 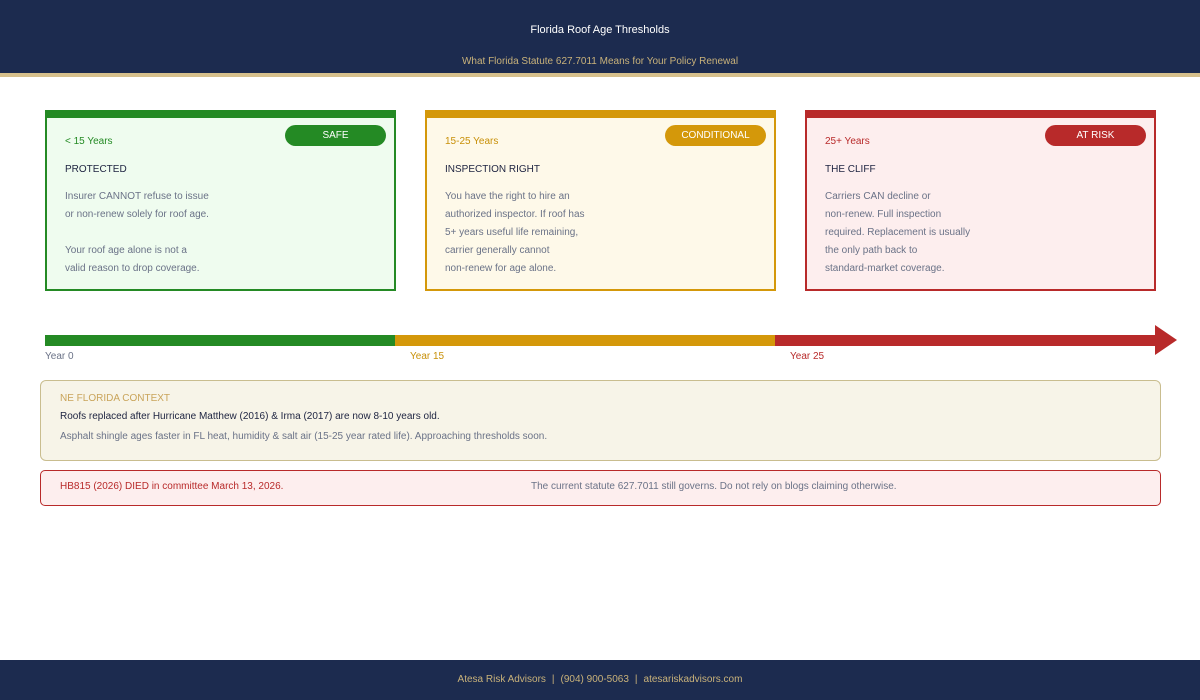 What do you see at coordinates (512, 232) in the screenshot?
I see `card-body-line: 5+ years useful life remaining,` at bounding box center [512, 232].